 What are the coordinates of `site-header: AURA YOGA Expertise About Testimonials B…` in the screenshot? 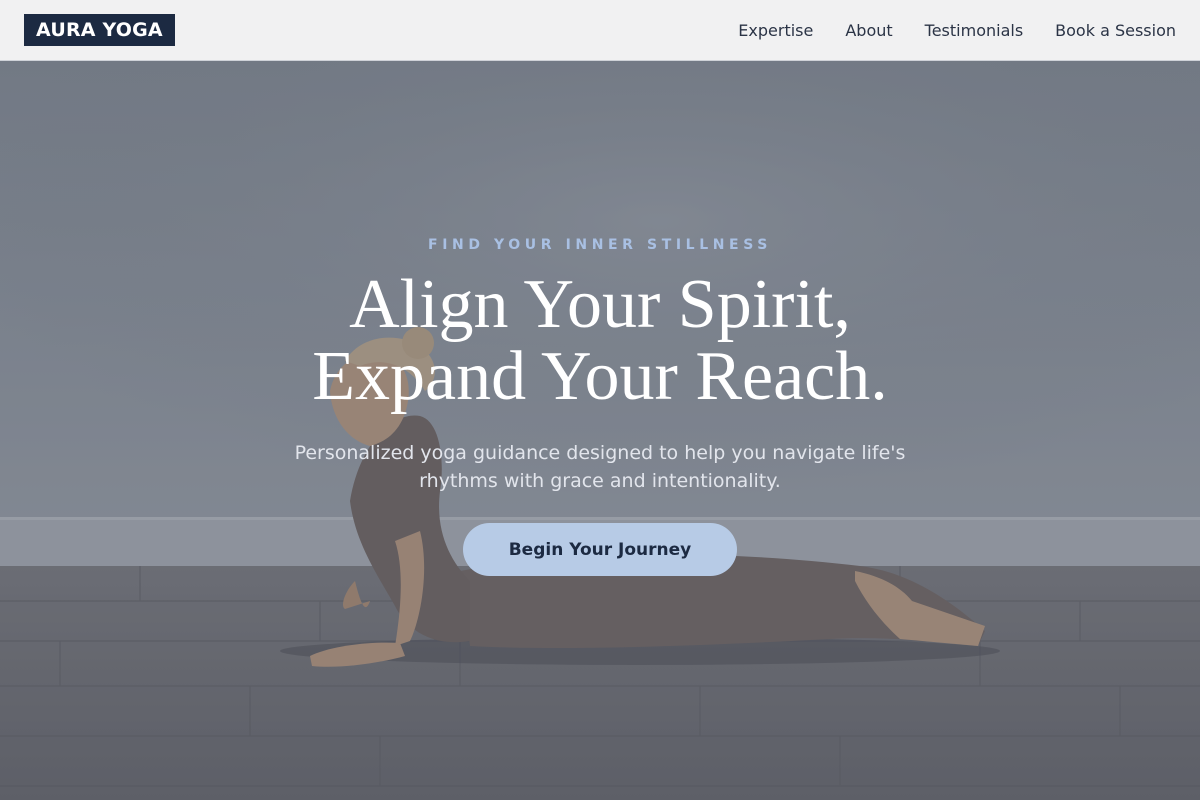 It's located at (600, 30).